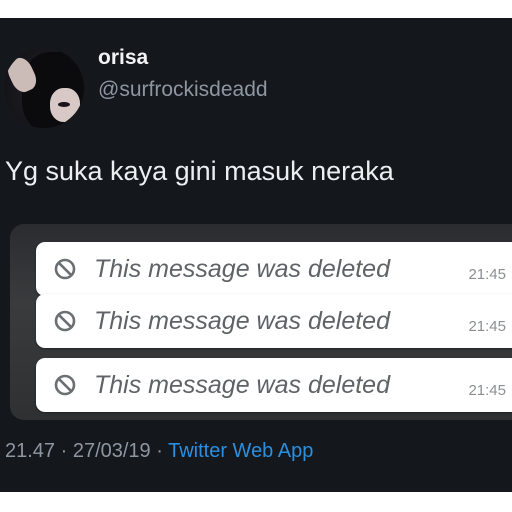  I want to click on avatar, so click(44, 88).